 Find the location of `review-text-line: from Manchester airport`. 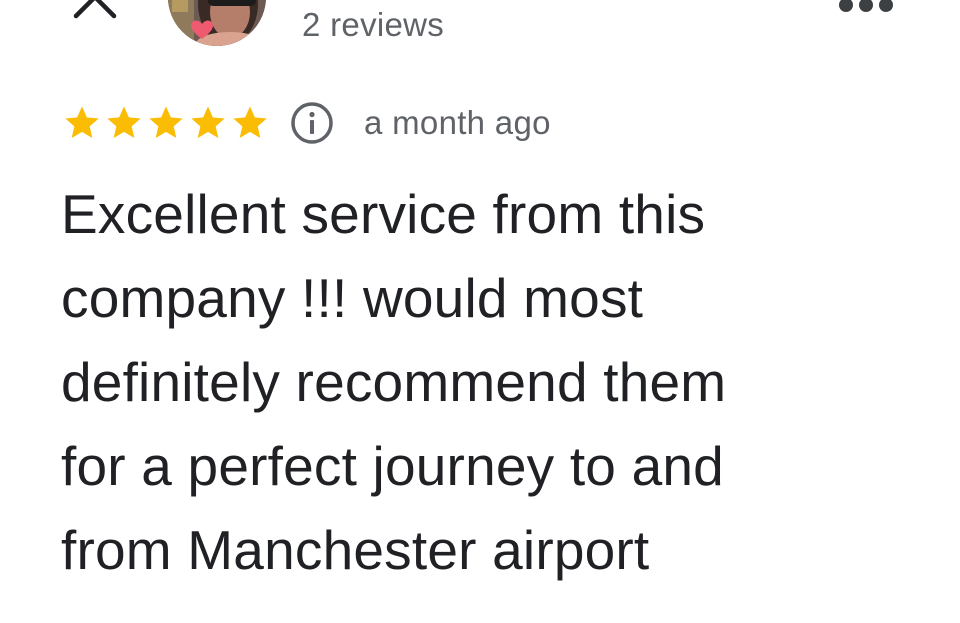

review-text-line: from Manchester airport is located at coordinates (355, 550).